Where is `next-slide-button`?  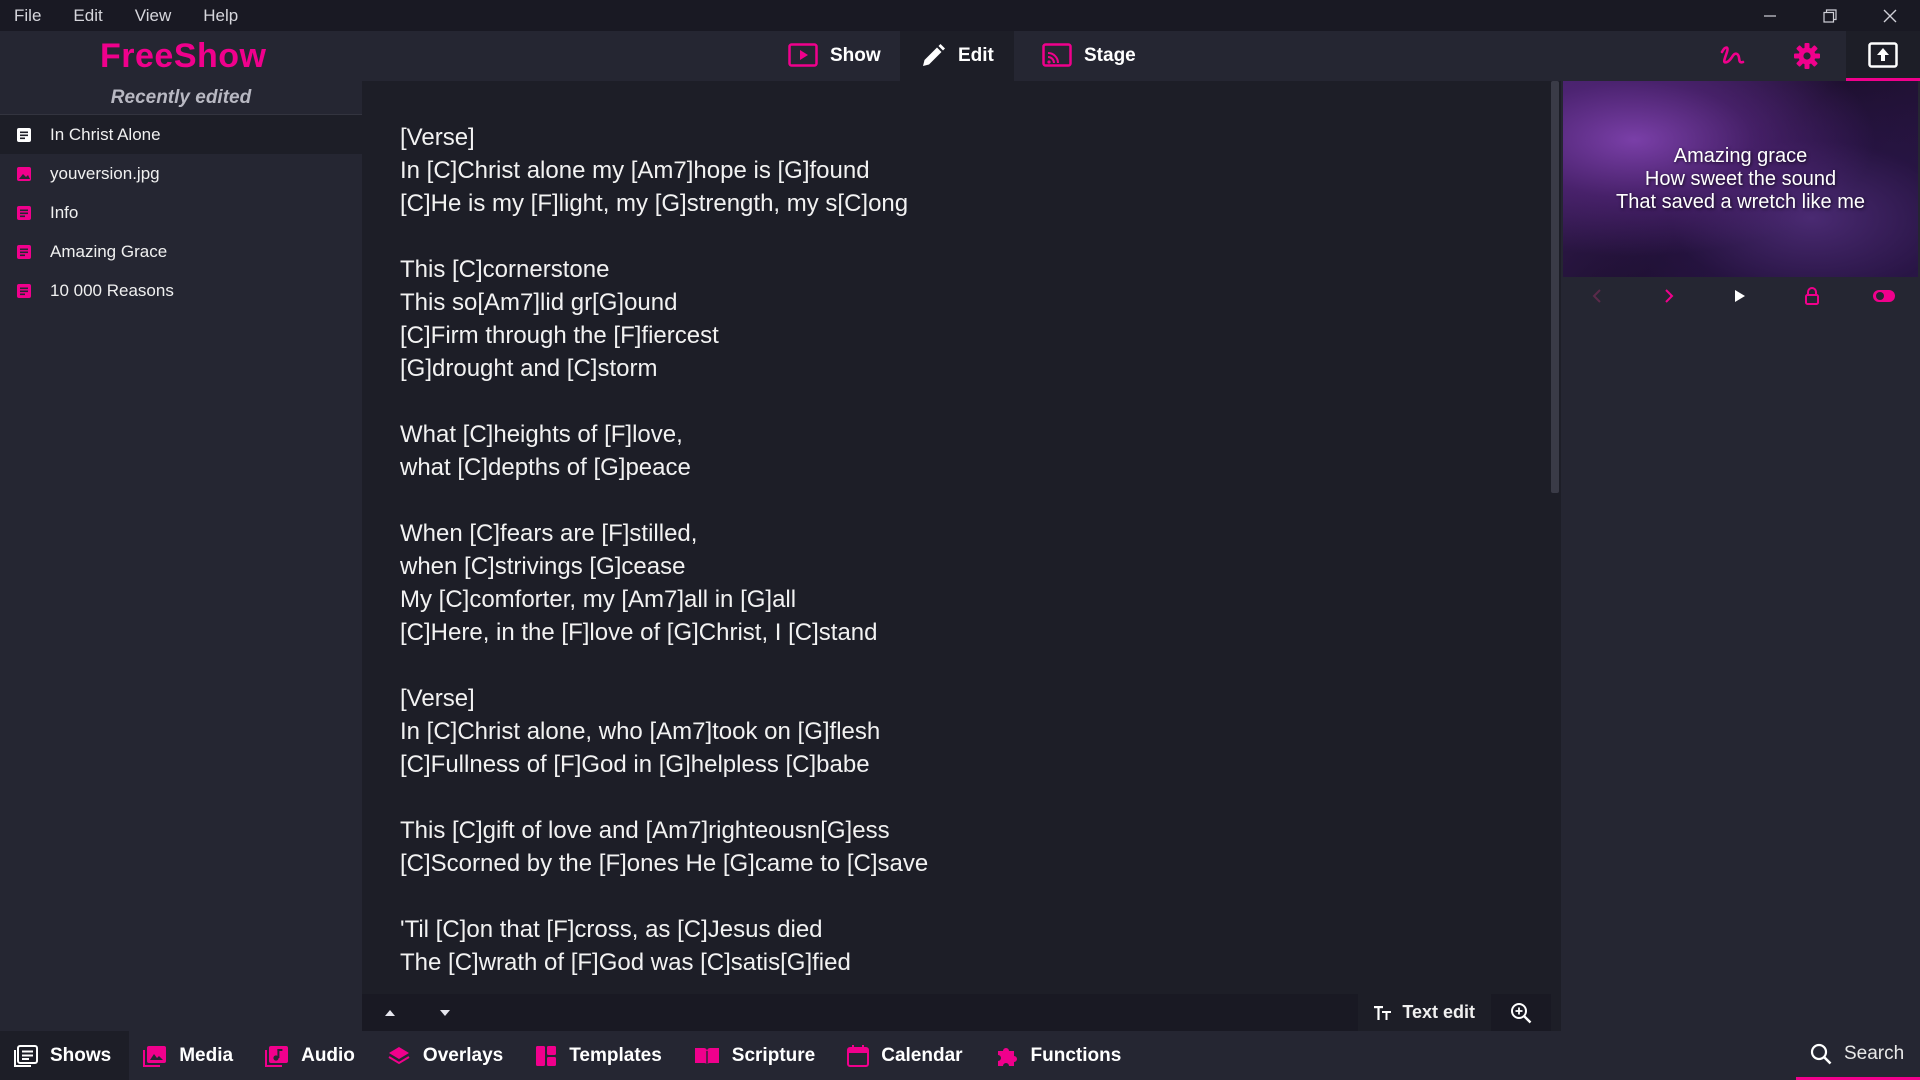 next-slide-button is located at coordinates (444, 1012).